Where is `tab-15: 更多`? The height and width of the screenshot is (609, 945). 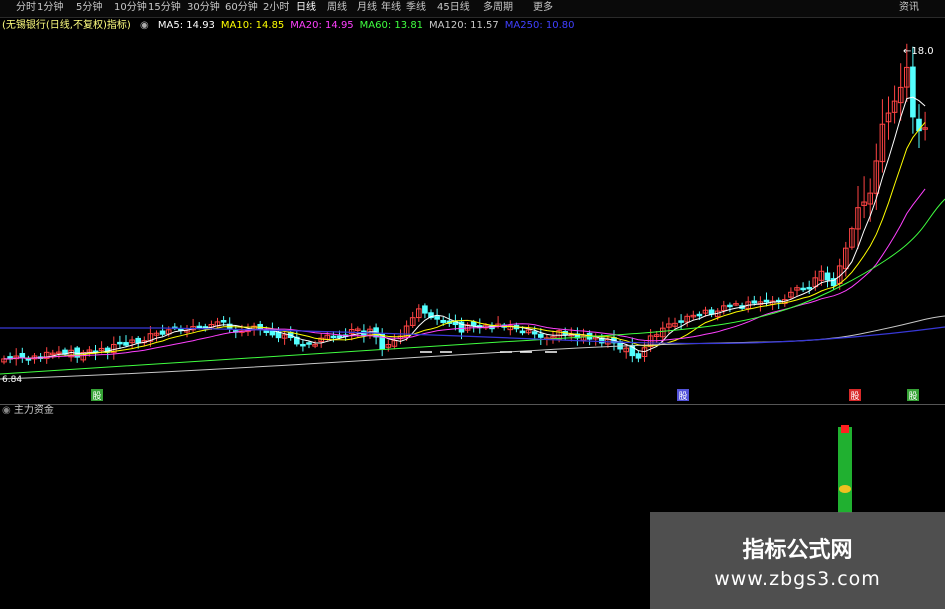 tab-15: 更多 is located at coordinates (543, 8).